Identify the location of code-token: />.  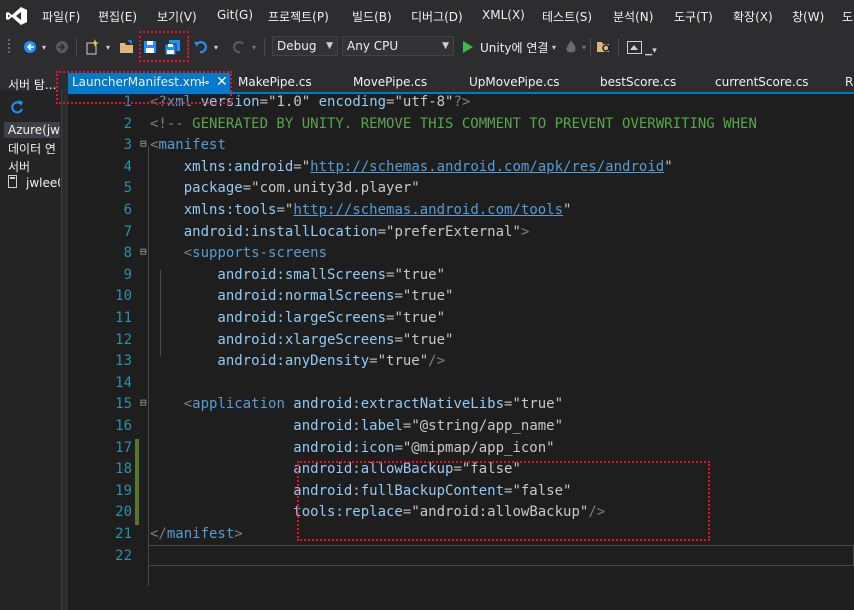
(437, 361).